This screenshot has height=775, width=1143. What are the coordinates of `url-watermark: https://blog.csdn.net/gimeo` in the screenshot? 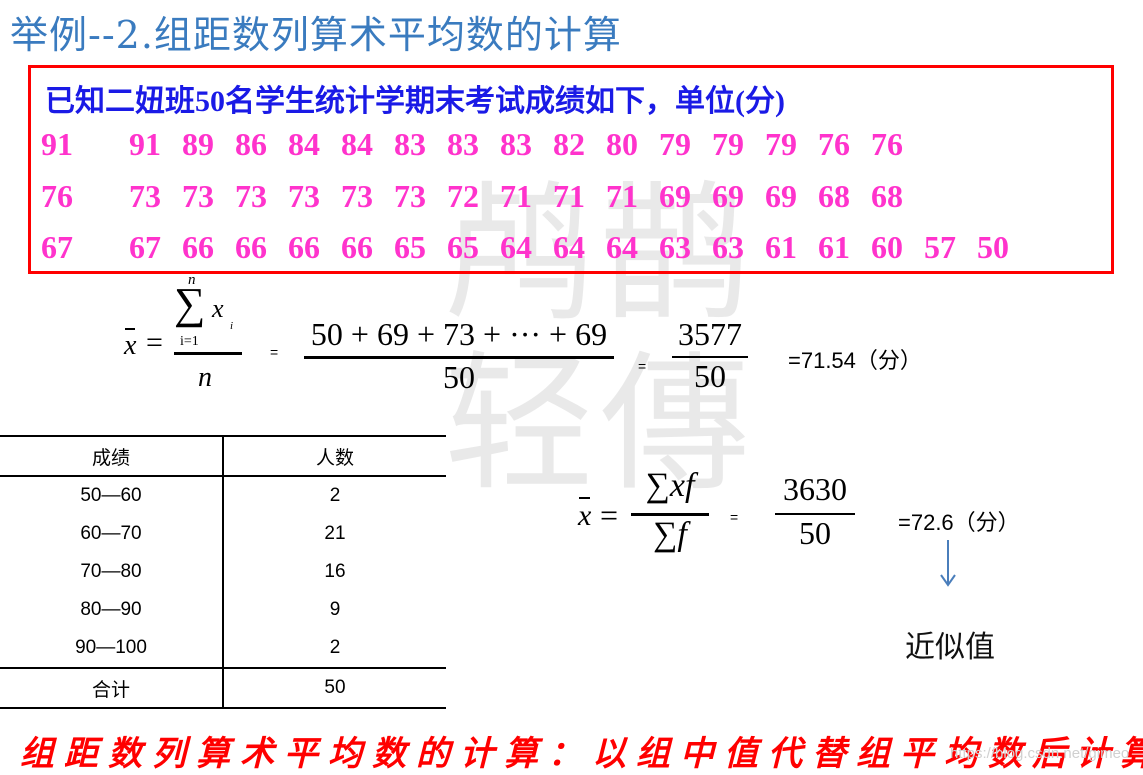 It's located at (1040, 753).